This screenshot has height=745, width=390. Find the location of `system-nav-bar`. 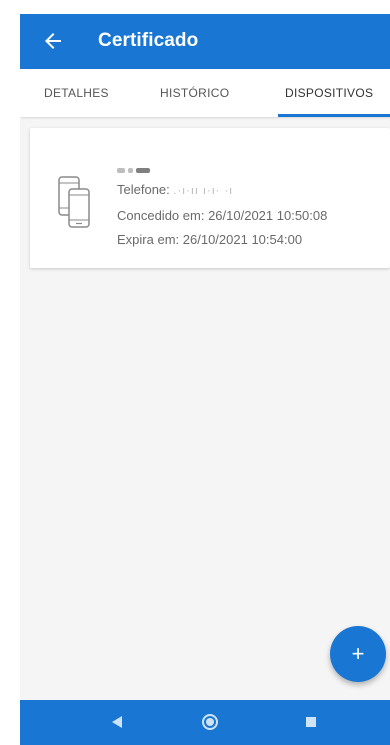

system-nav-bar is located at coordinates (205, 722).